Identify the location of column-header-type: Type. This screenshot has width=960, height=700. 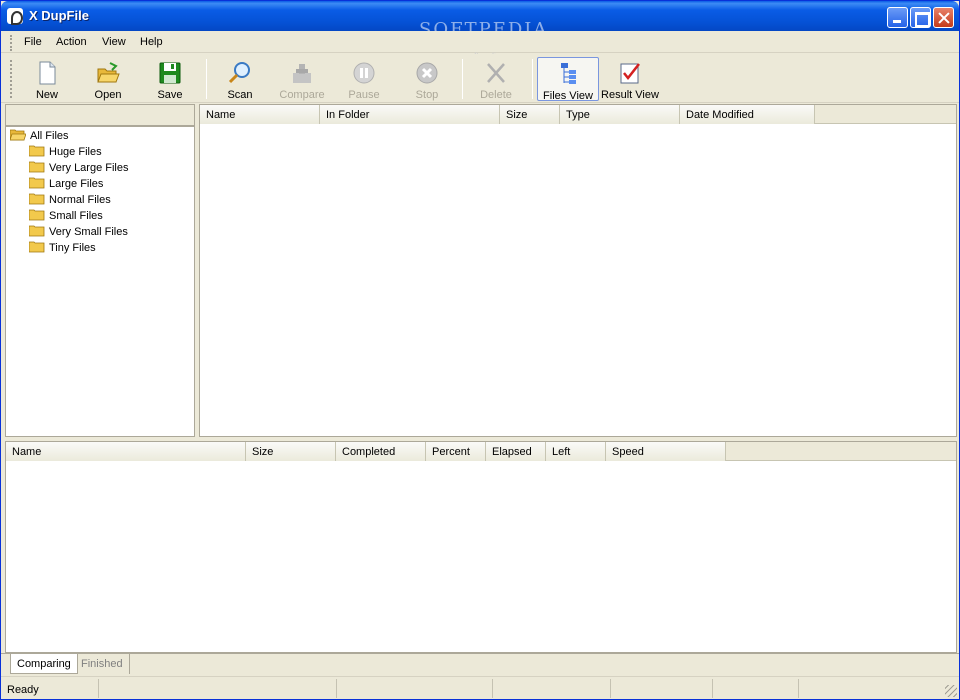
(620, 114).